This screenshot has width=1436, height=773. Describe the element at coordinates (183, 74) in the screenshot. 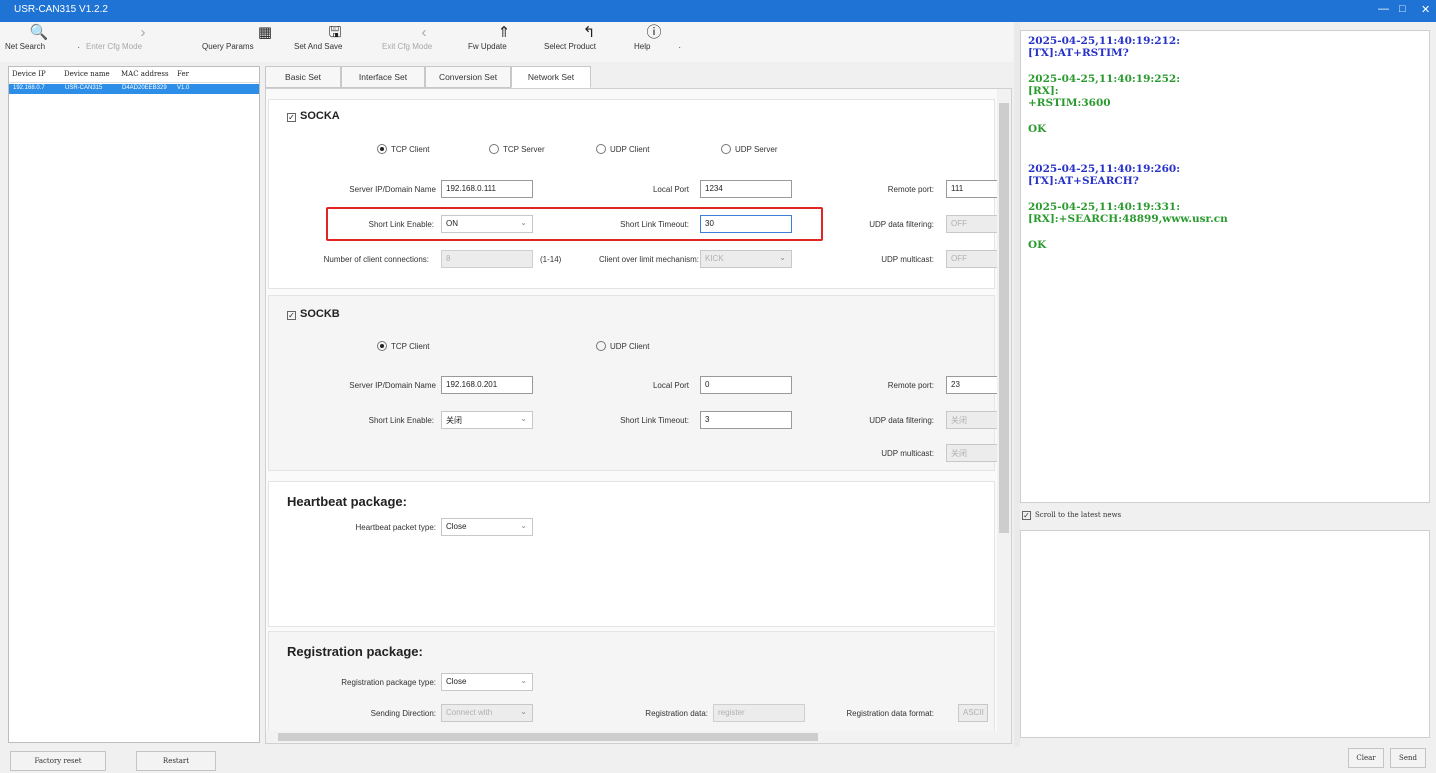

I see `column-header: Fer` at that location.